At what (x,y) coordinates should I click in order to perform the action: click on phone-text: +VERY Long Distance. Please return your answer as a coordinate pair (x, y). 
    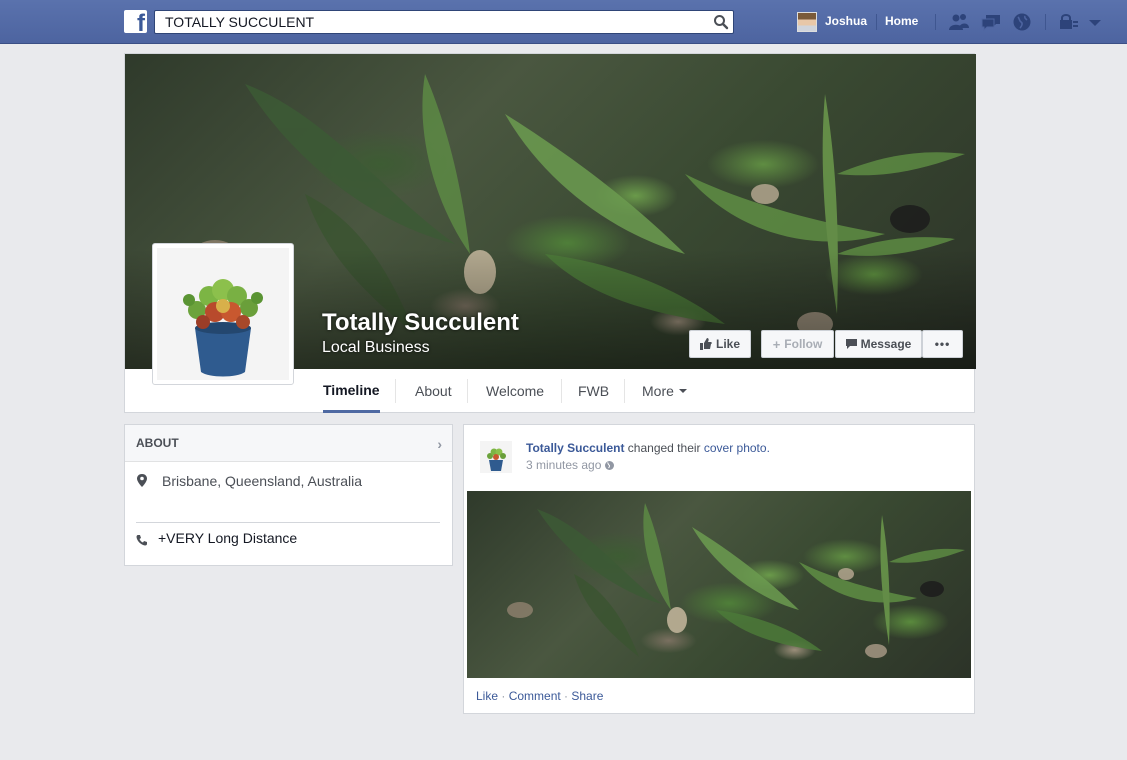
    Looking at the image, I should click on (228, 538).